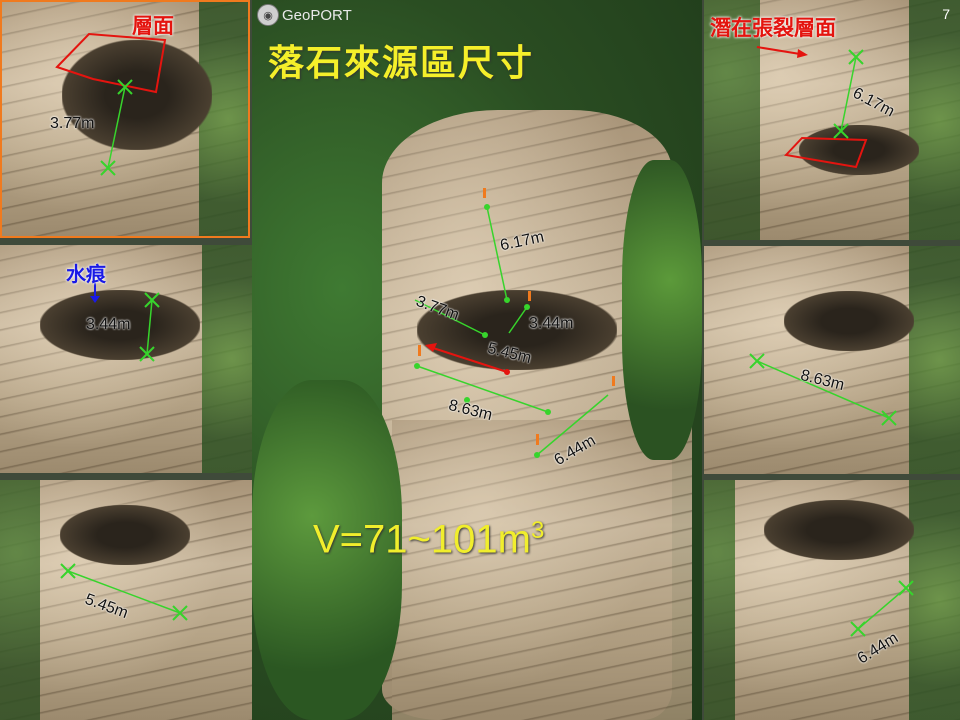 The height and width of the screenshot is (720, 960). What do you see at coordinates (422, 539) in the screenshot?
I see `volume-main: V=71~101m` at bounding box center [422, 539].